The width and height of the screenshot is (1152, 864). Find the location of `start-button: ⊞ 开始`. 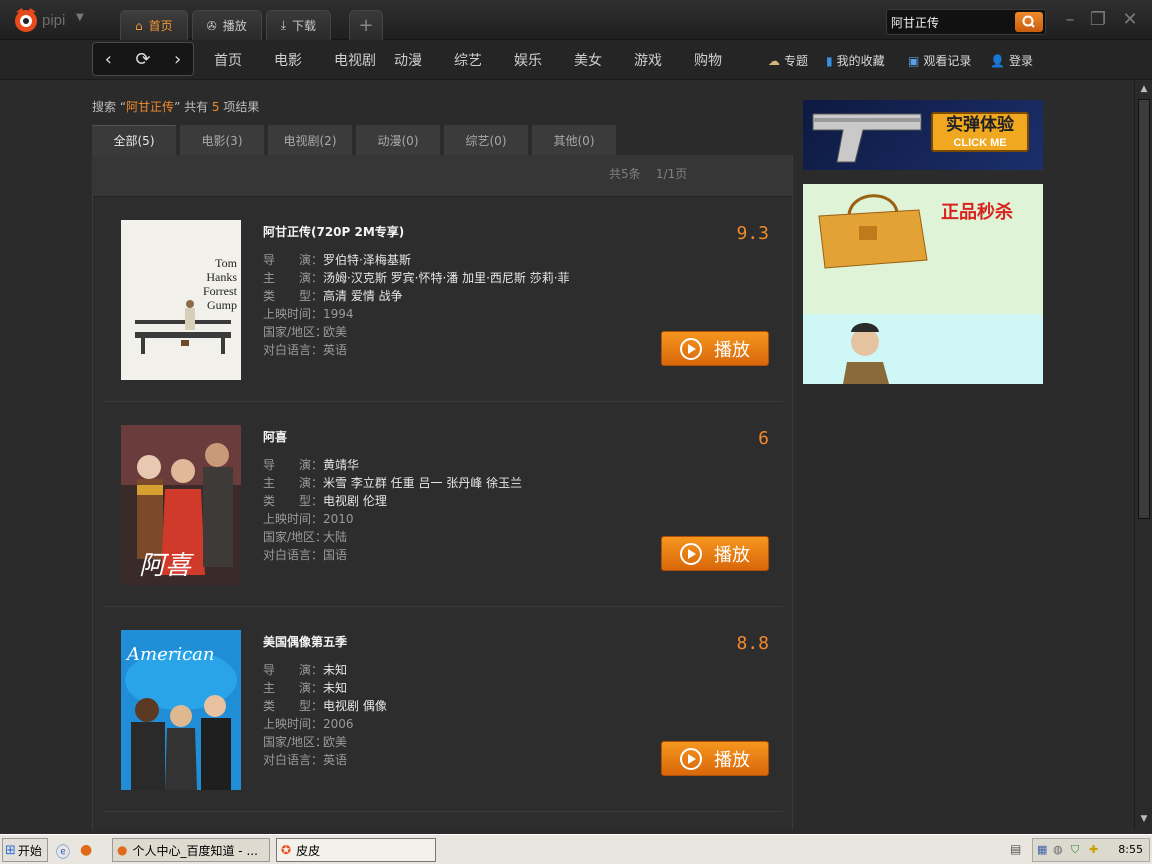

start-button: ⊞ 开始 is located at coordinates (25, 850).